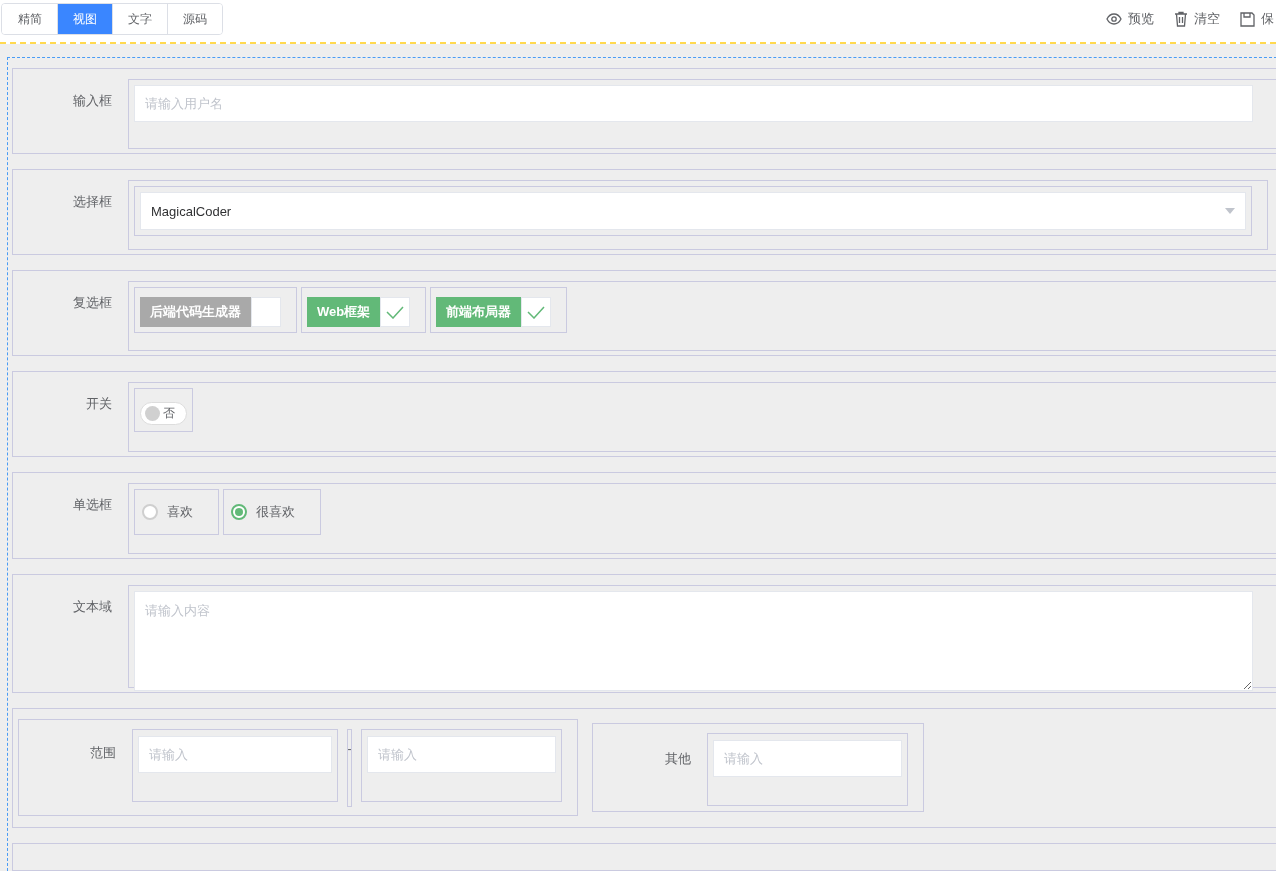 This screenshot has height=871, width=1276. Describe the element at coordinates (693, 103) in the screenshot. I see `text-input: 请输入用户名` at that location.